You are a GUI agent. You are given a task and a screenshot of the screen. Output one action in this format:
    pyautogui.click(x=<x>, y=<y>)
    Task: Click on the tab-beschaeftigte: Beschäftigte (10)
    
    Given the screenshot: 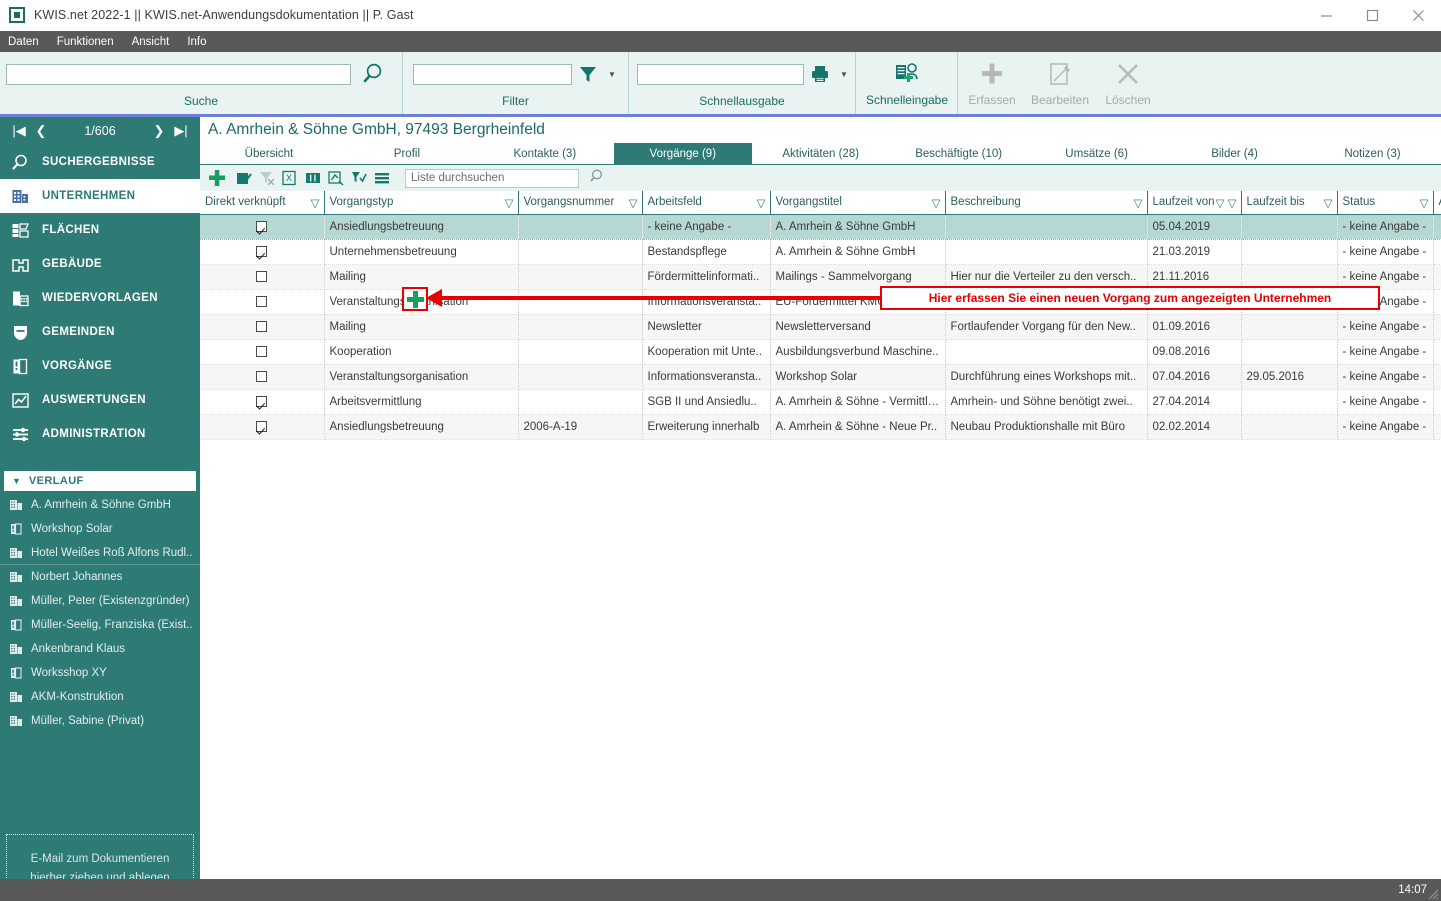 What is the action you would take?
    pyautogui.click(x=959, y=153)
    